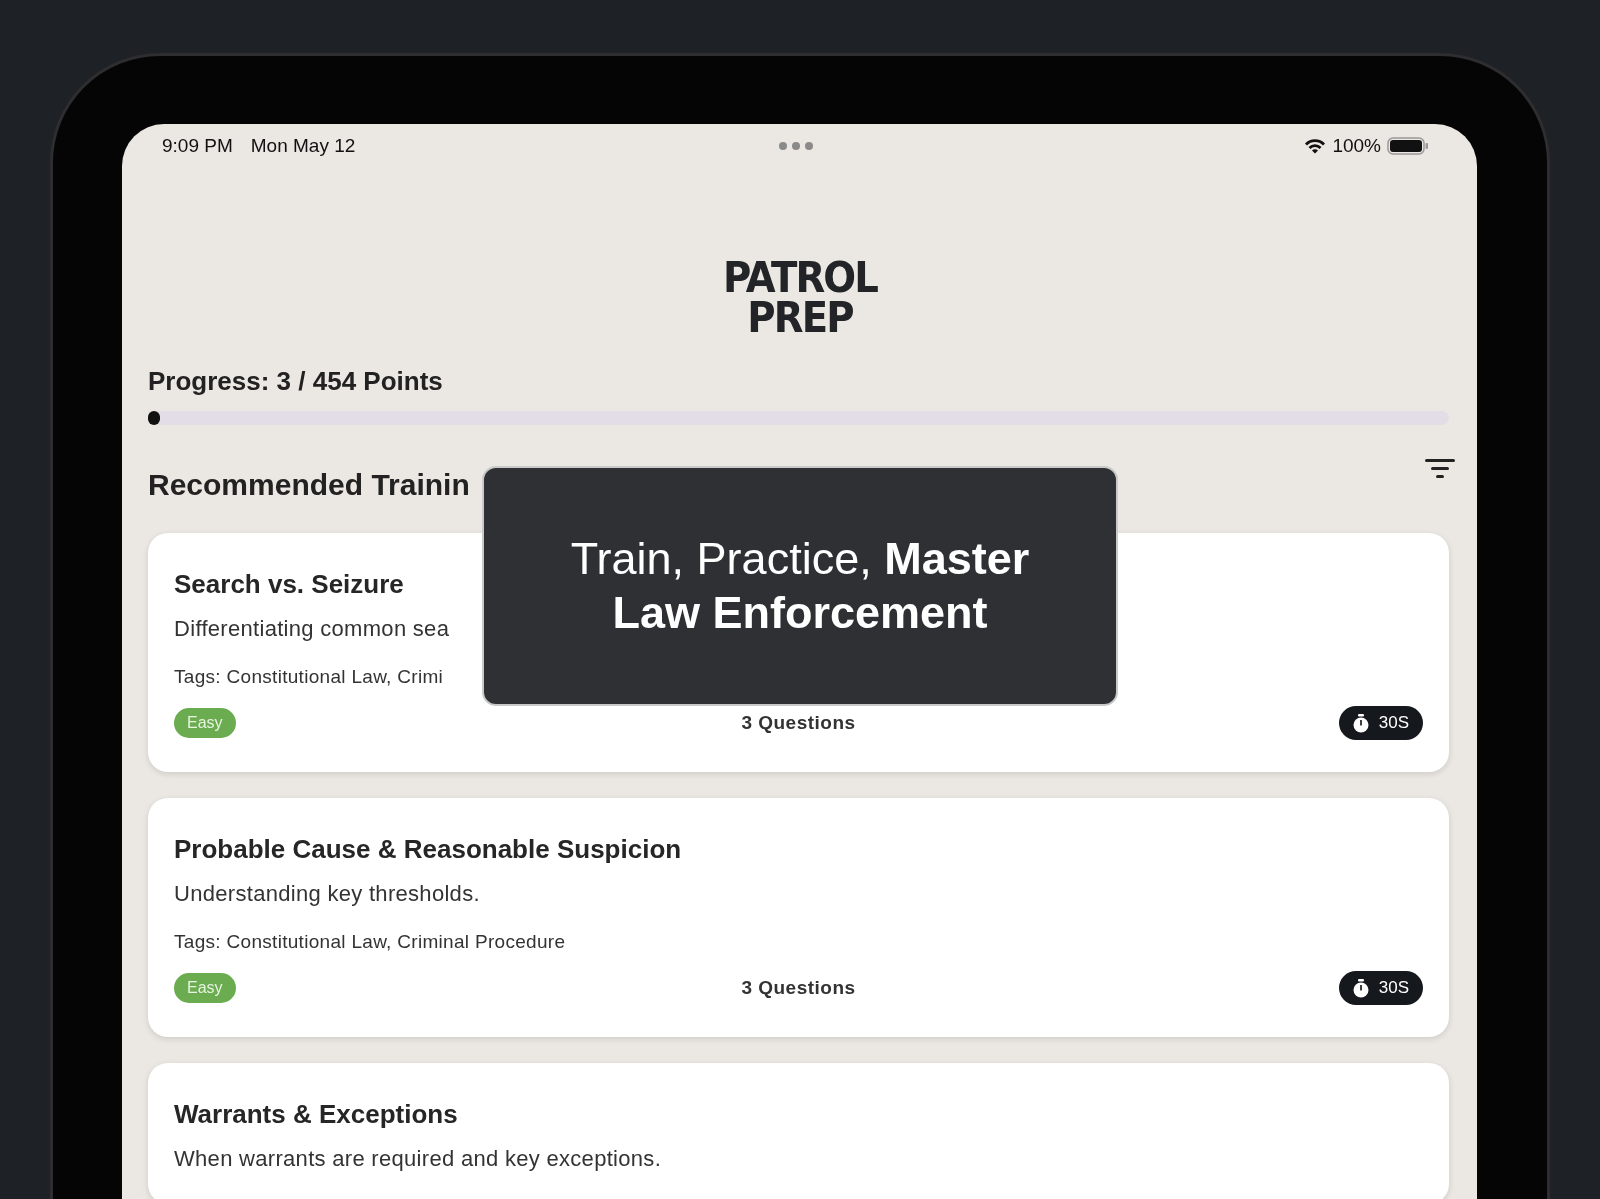 This screenshot has height=1199, width=1600. I want to click on training-title: Warrants & Exceptions, so click(316, 1114).